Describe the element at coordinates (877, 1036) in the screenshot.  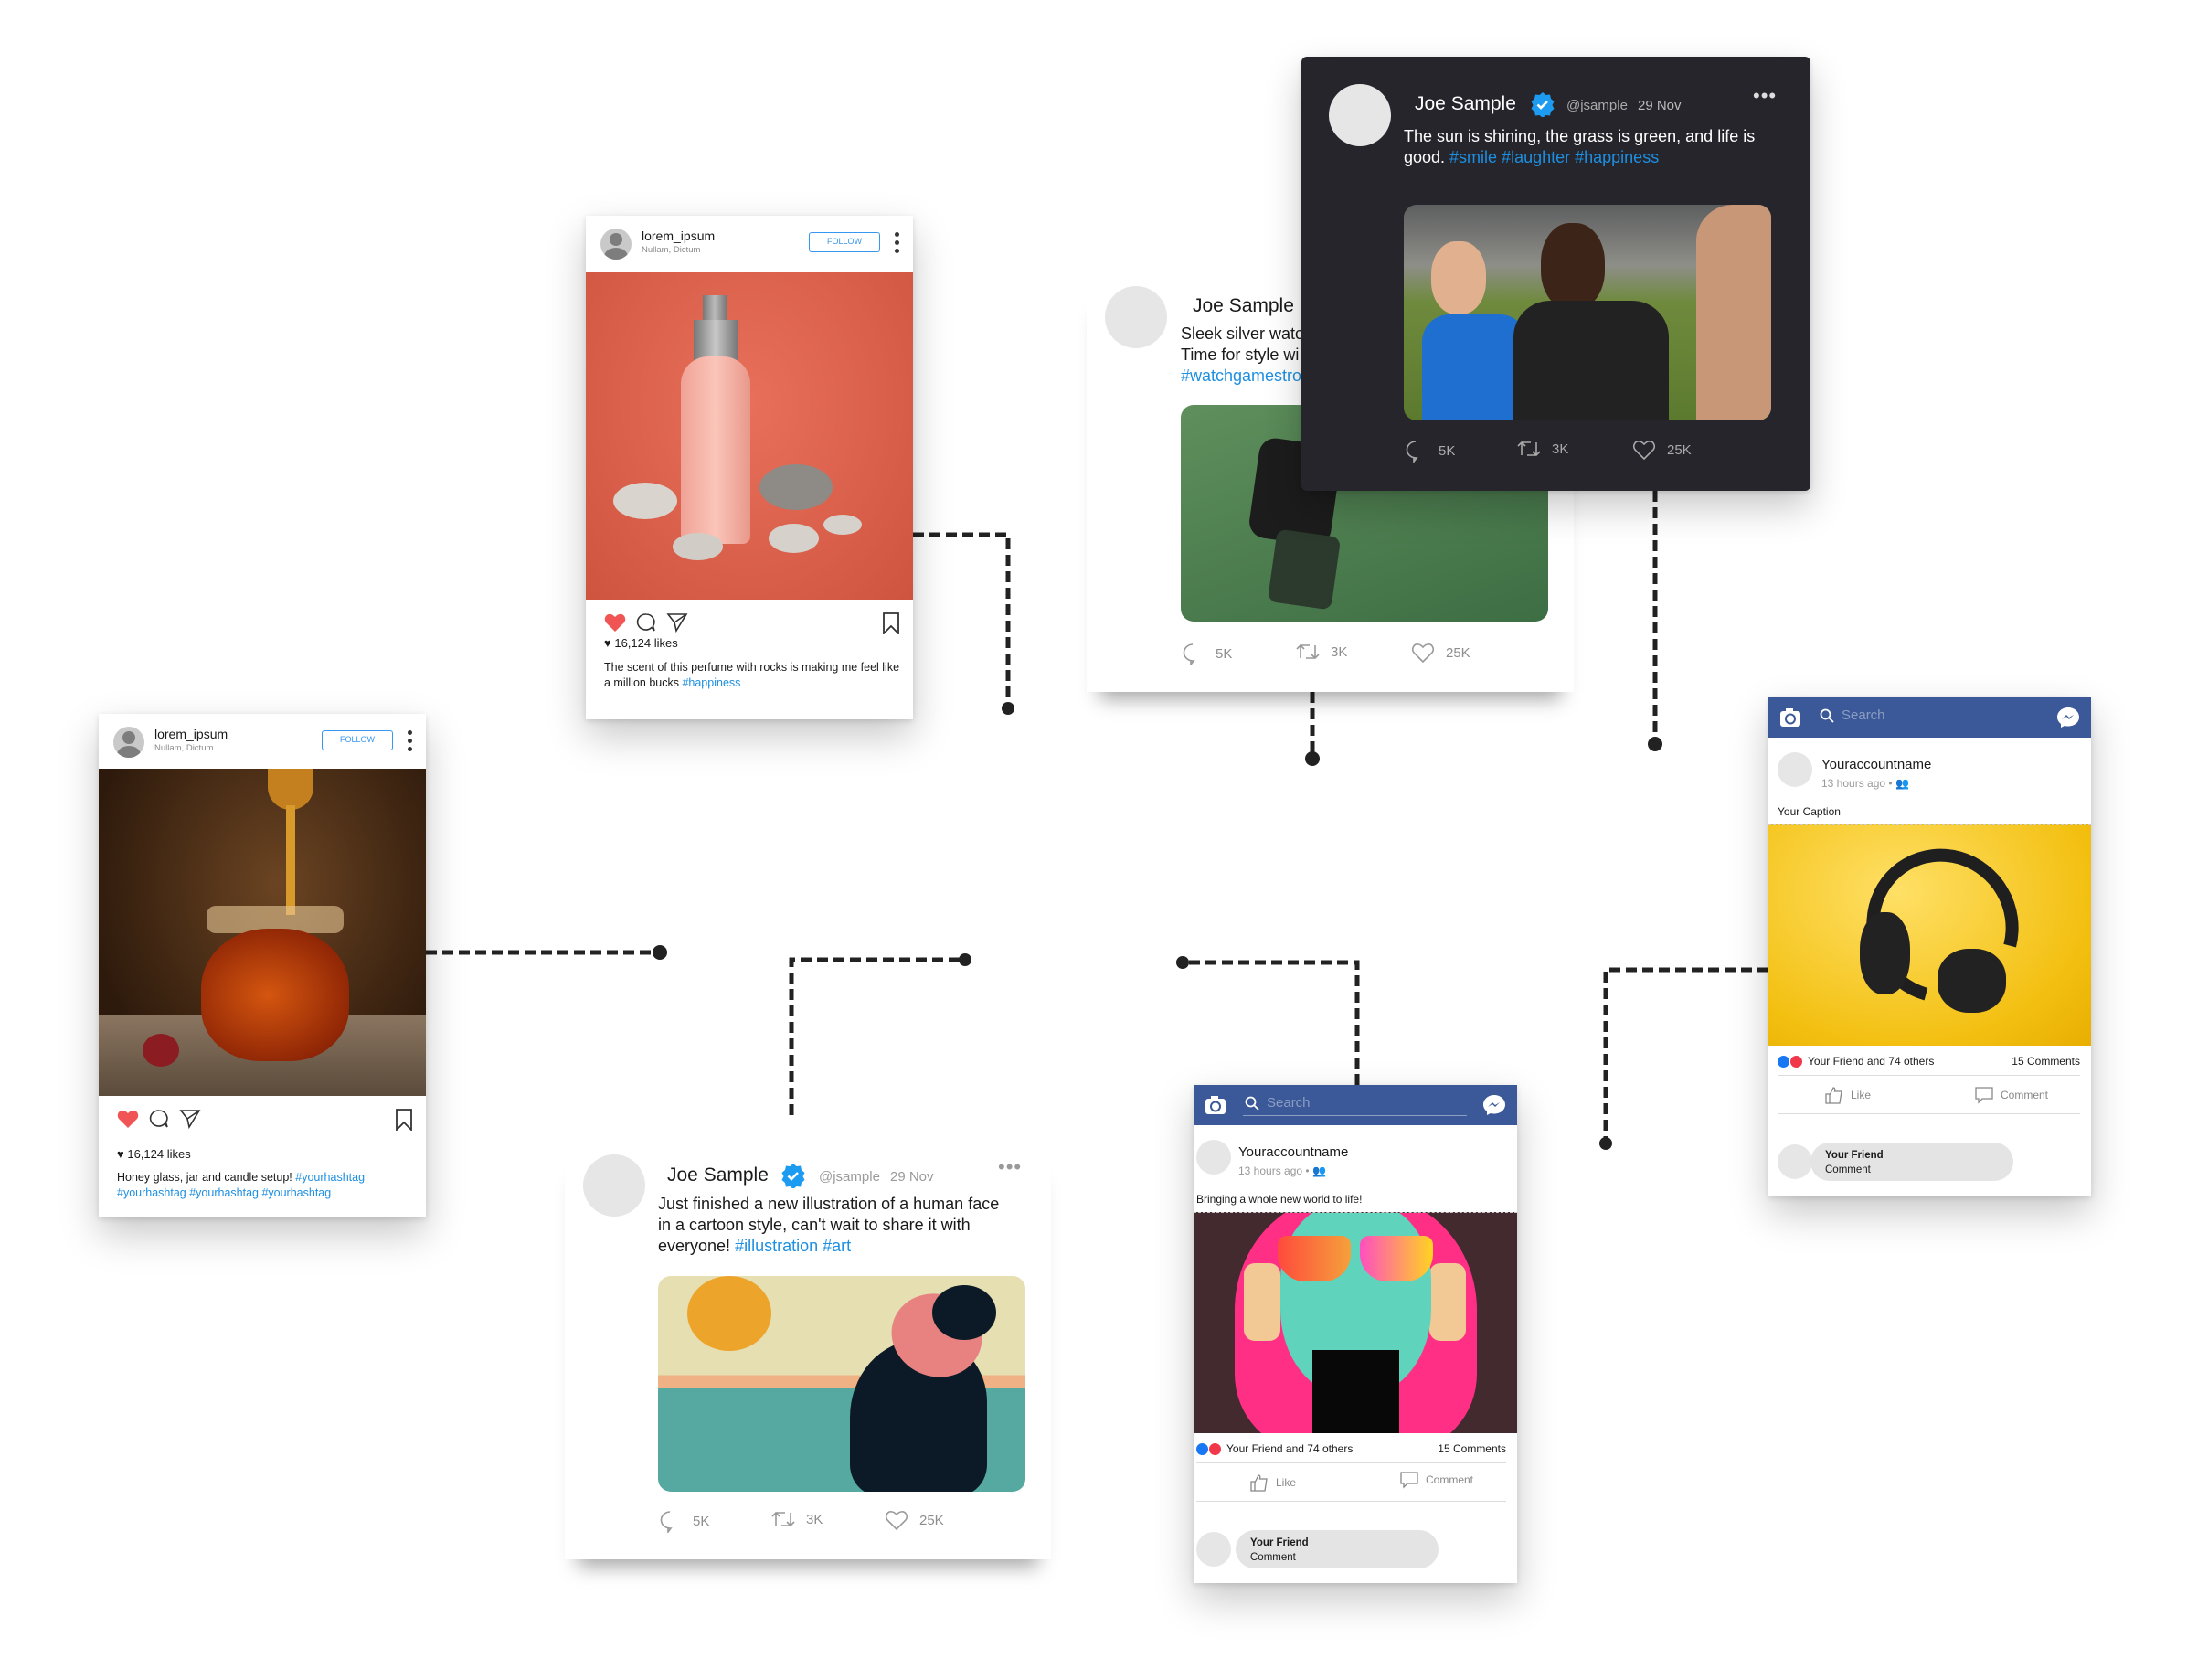
I see `connector-illustration` at that location.